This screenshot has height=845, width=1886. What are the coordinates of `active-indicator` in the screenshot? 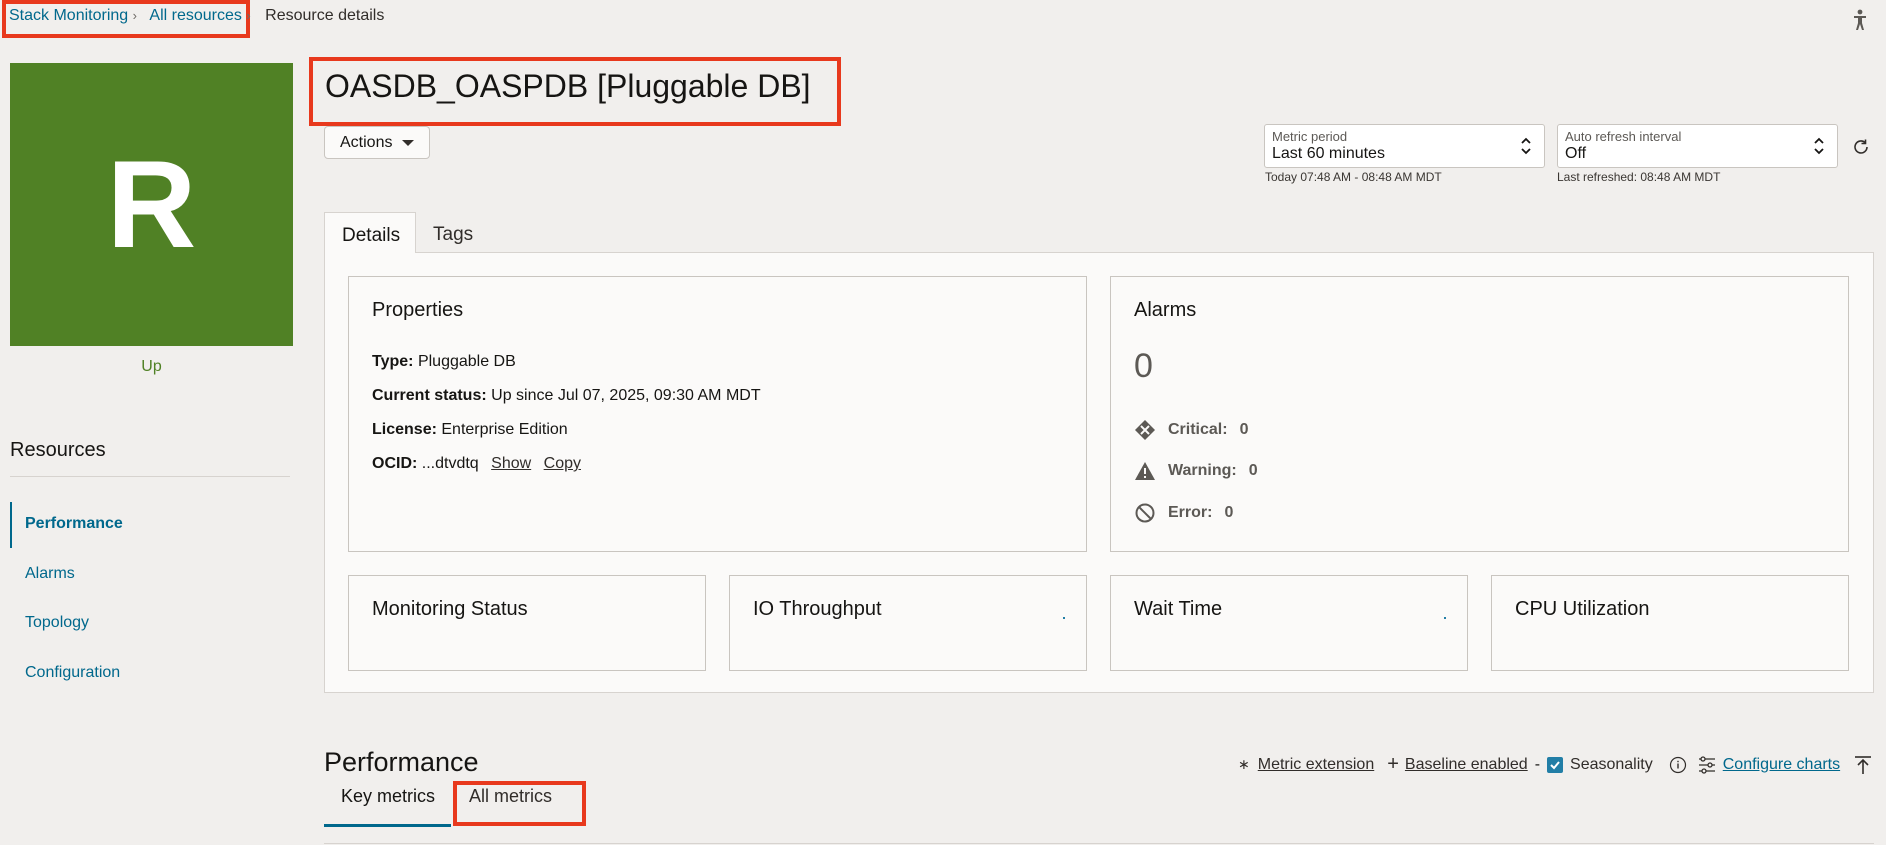 It's located at (11, 525).